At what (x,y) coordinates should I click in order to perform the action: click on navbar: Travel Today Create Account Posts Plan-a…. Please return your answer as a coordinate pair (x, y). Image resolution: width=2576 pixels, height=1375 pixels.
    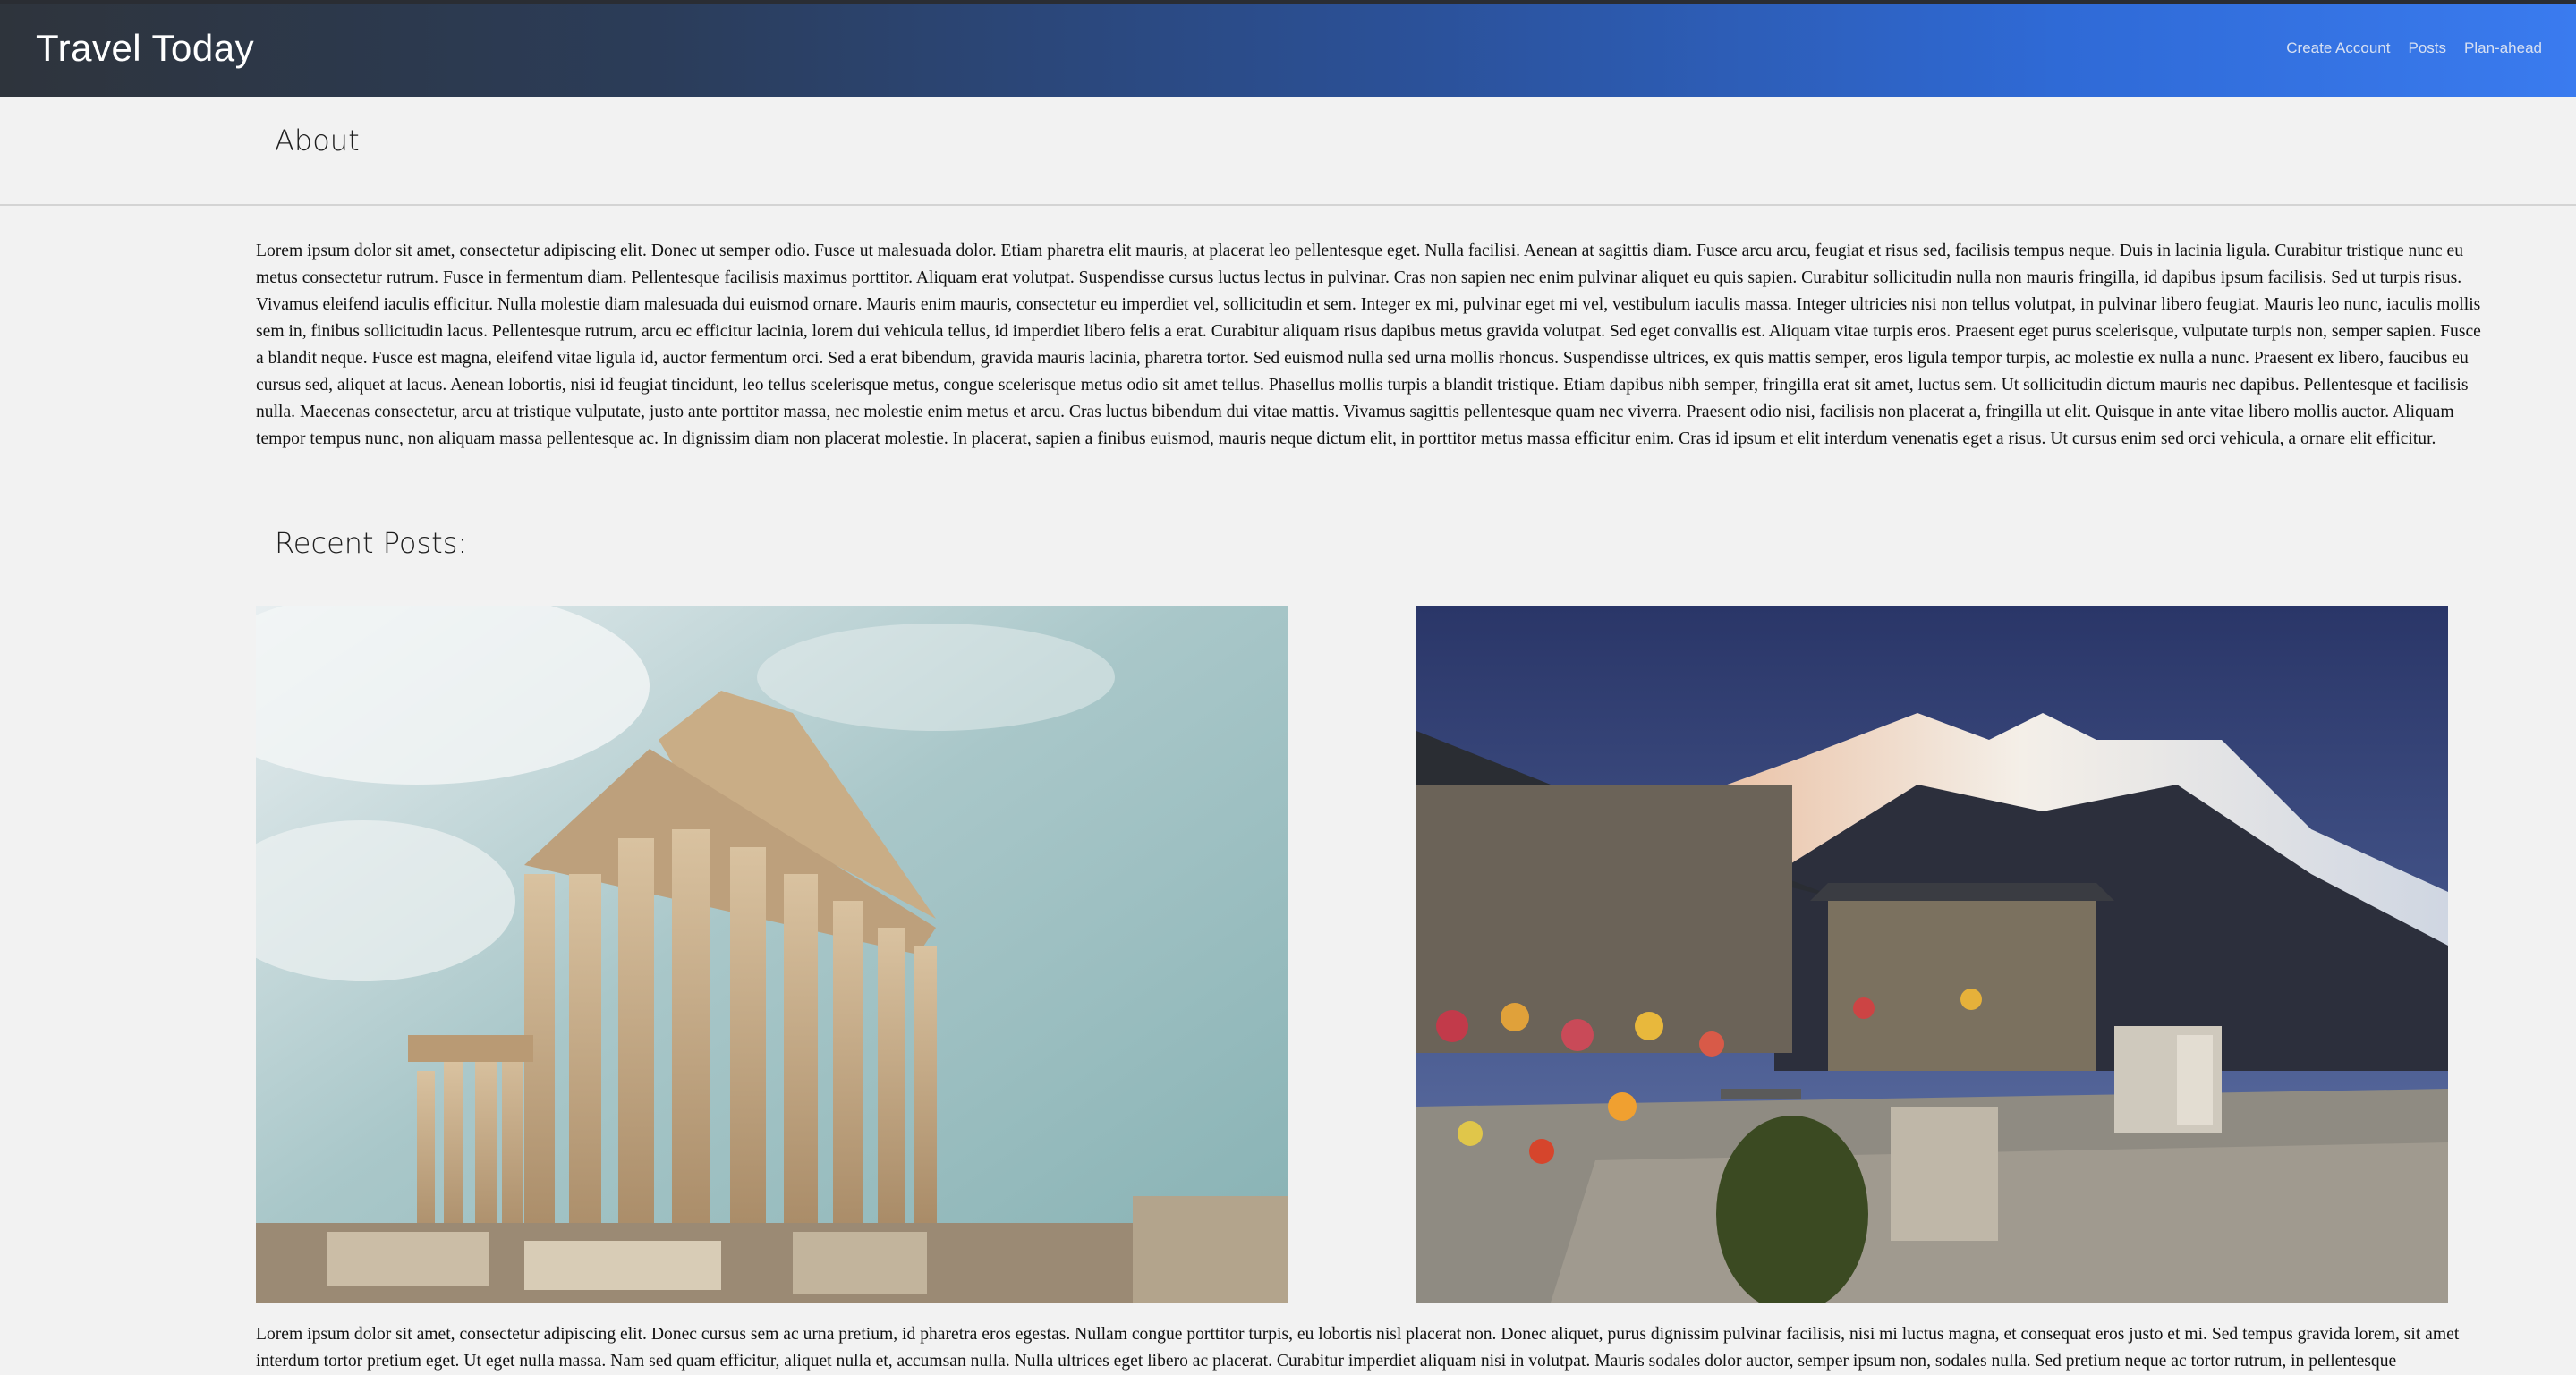
    Looking at the image, I should click on (1288, 50).